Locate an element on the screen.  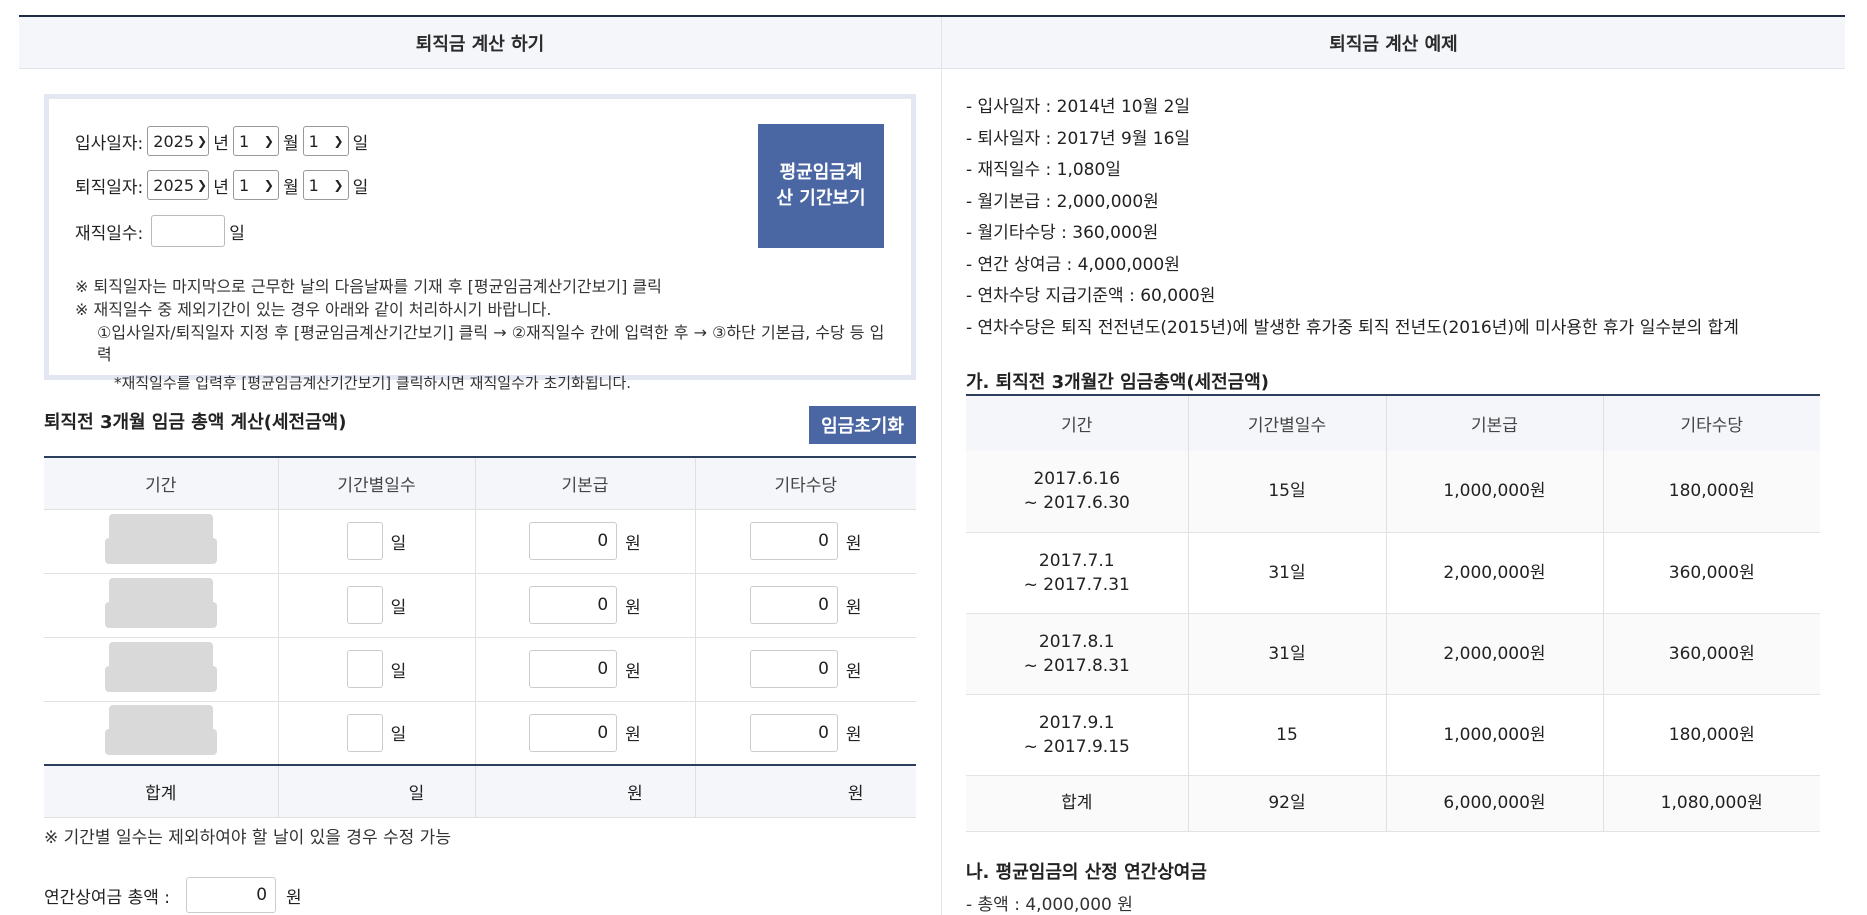
sum-label: 합계 is located at coordinates (161, 791).